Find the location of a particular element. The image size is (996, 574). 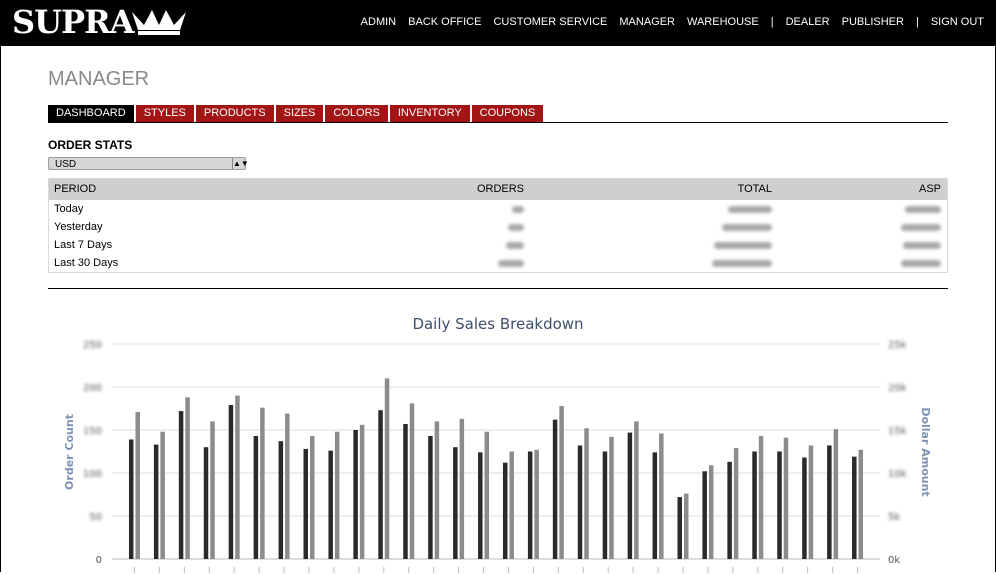

chart-x-ticks is located at coordinates (496, 570).